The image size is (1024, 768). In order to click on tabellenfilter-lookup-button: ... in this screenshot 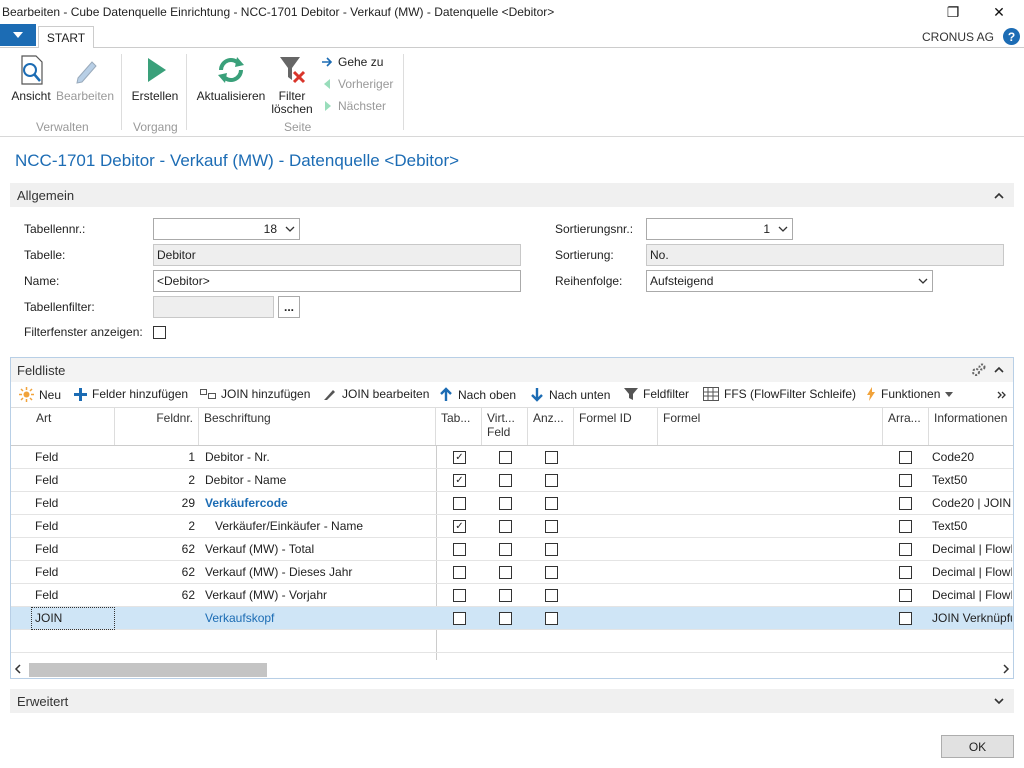, I will do `click(289, 307)`.